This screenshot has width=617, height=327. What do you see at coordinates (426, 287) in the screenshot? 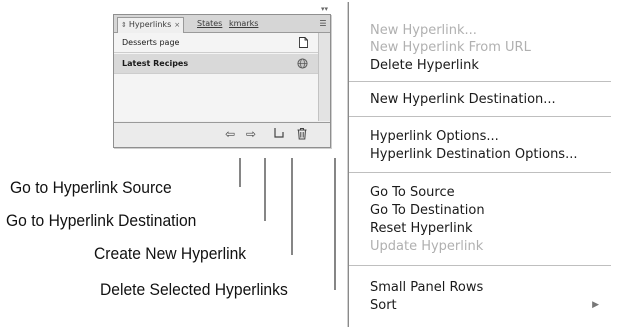
I see `menu-item-small-panel-rows: Small Panel Rows` at bounding box center [426, 287].